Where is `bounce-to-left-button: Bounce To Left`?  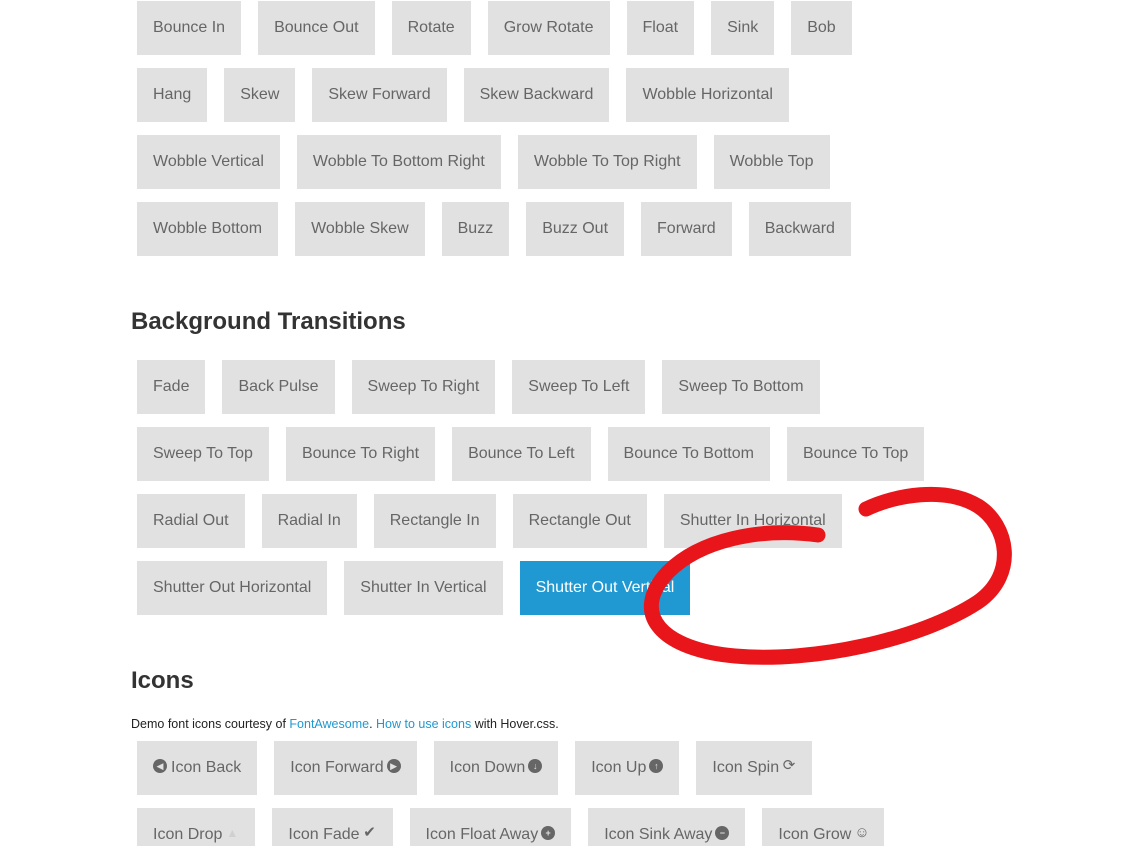
bounce-to-left-button: Bounce To Left is located at coordinates (521, 454).